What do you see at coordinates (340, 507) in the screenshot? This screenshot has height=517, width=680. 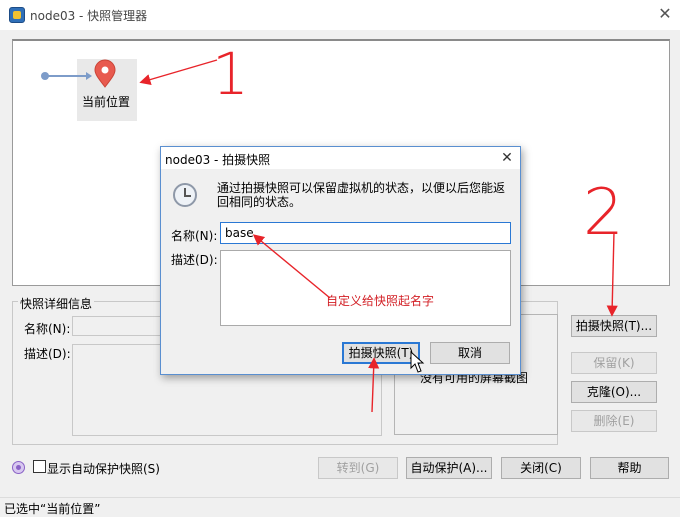 I see `status-bar` at bounding box center [340, 507].